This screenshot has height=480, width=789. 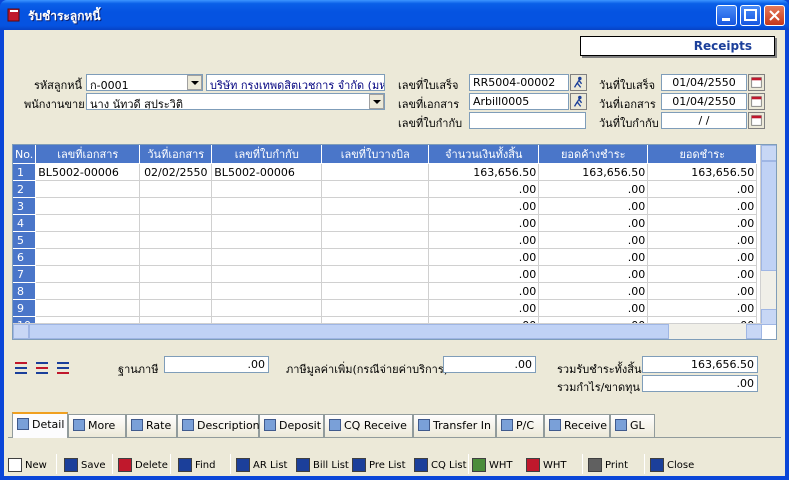 I want to click on tab-deposit: Deposit, so click(x=291, y=425).